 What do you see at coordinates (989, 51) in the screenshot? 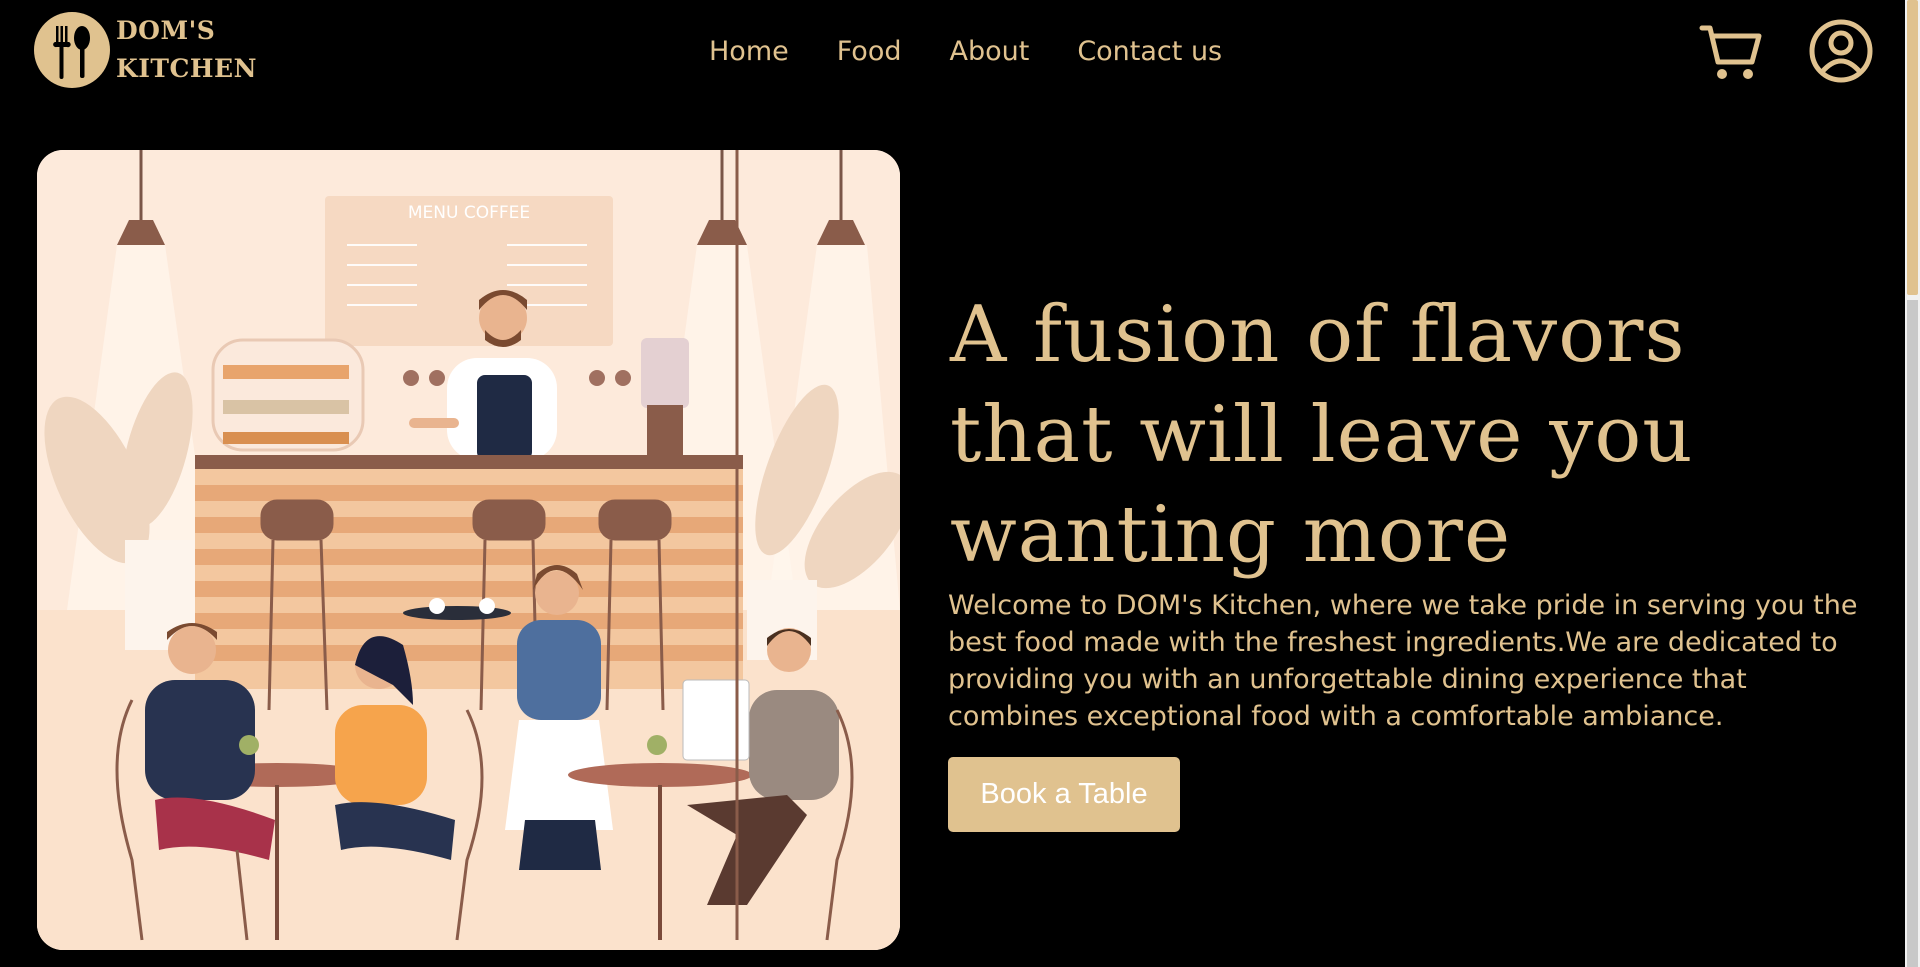
I see `nav-link-about: About` at bounding box center [989, 51].